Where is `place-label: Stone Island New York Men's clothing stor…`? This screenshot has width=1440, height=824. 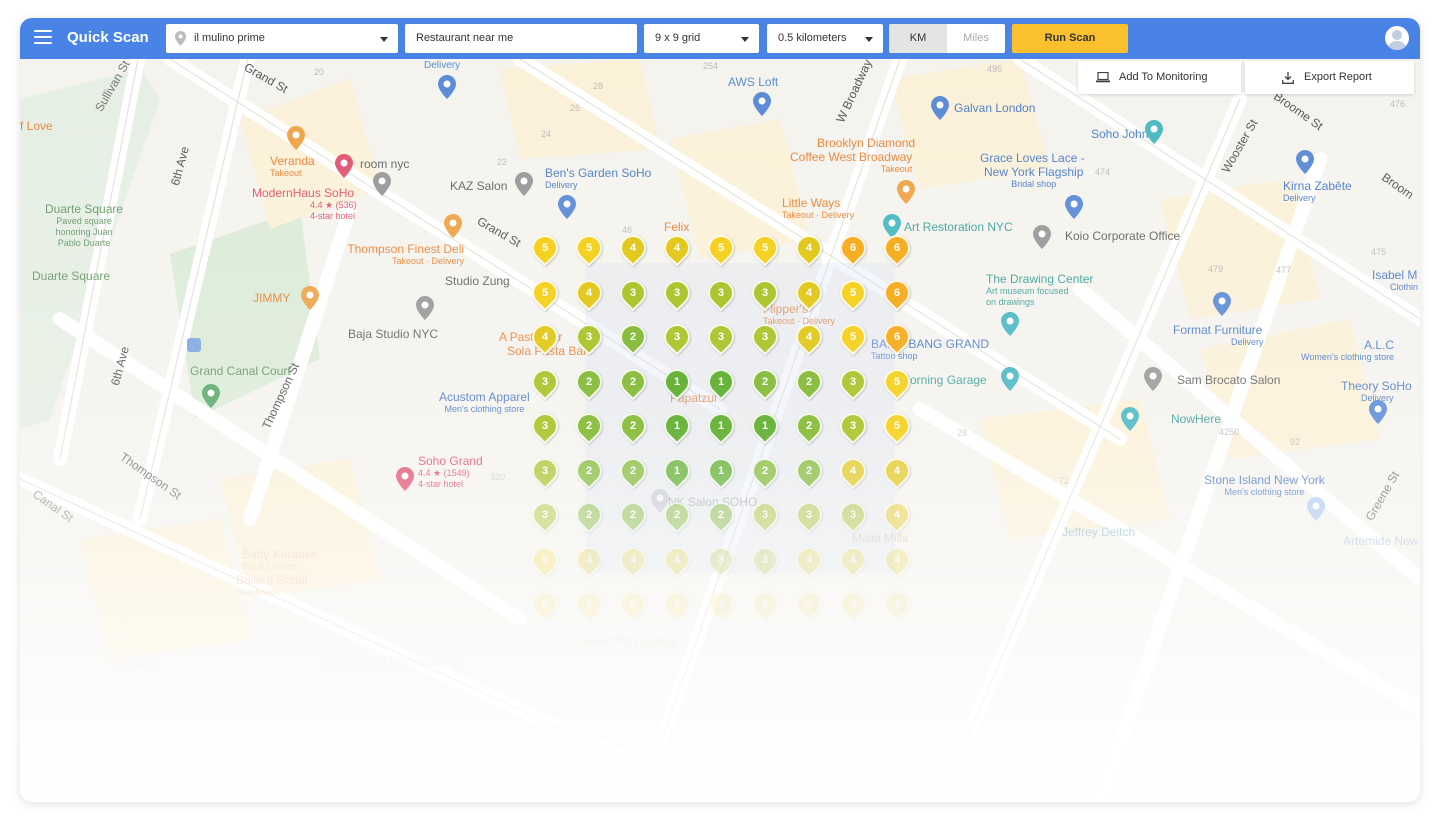 place-label: Stone Island New York Men's clothing stor… is located at coordinates (1264, 485).